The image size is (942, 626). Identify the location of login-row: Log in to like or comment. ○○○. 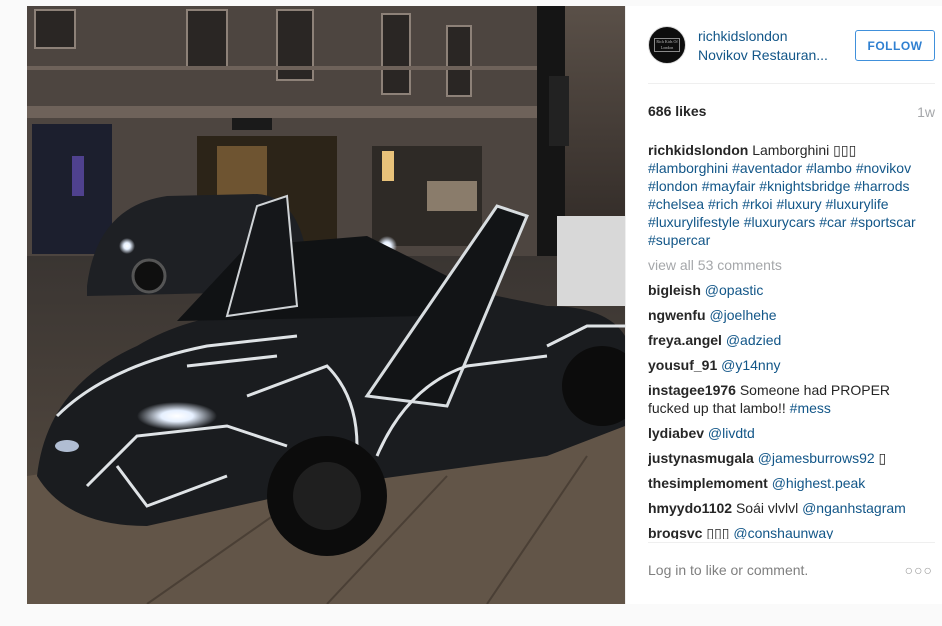
(791, 569).